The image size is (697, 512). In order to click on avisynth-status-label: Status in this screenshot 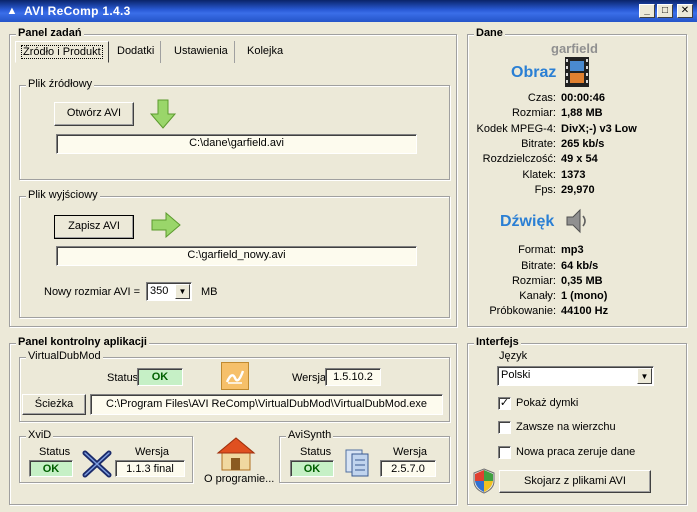, I will do `click(316, 452)`.